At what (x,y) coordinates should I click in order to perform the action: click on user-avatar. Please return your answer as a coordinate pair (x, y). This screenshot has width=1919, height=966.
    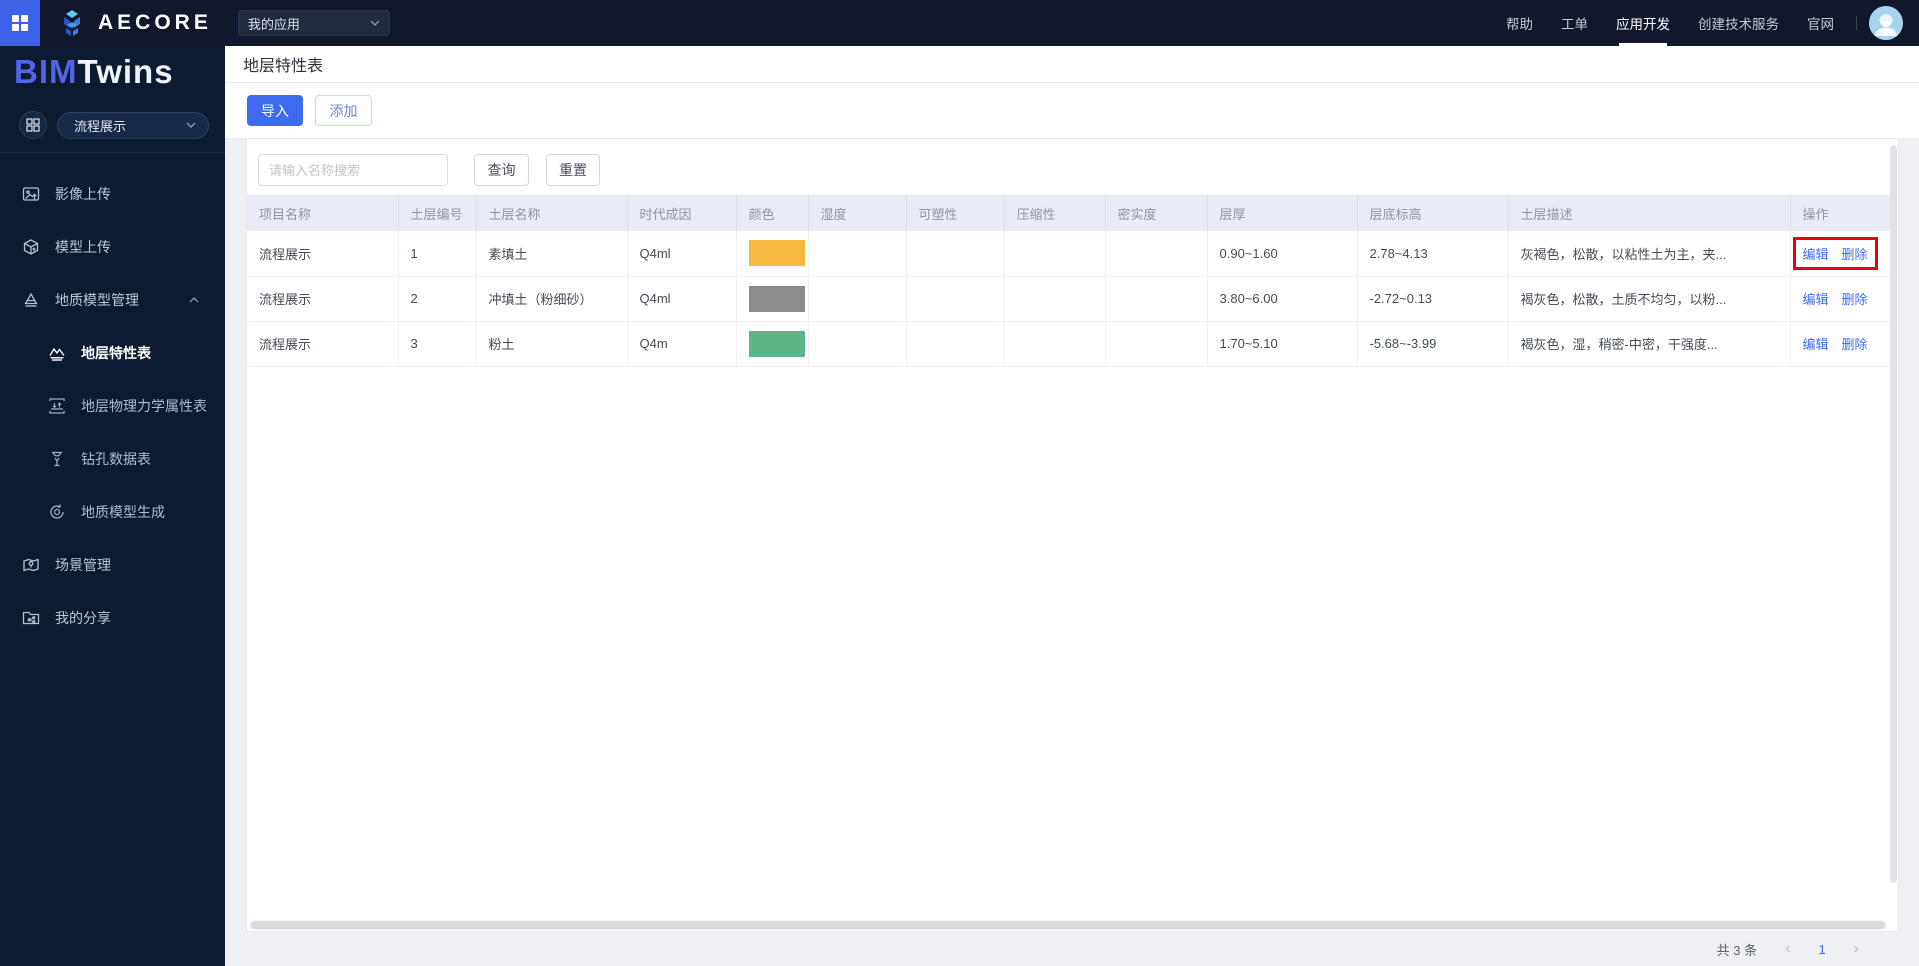
    Looking at the image, I should click on (1886, 23).